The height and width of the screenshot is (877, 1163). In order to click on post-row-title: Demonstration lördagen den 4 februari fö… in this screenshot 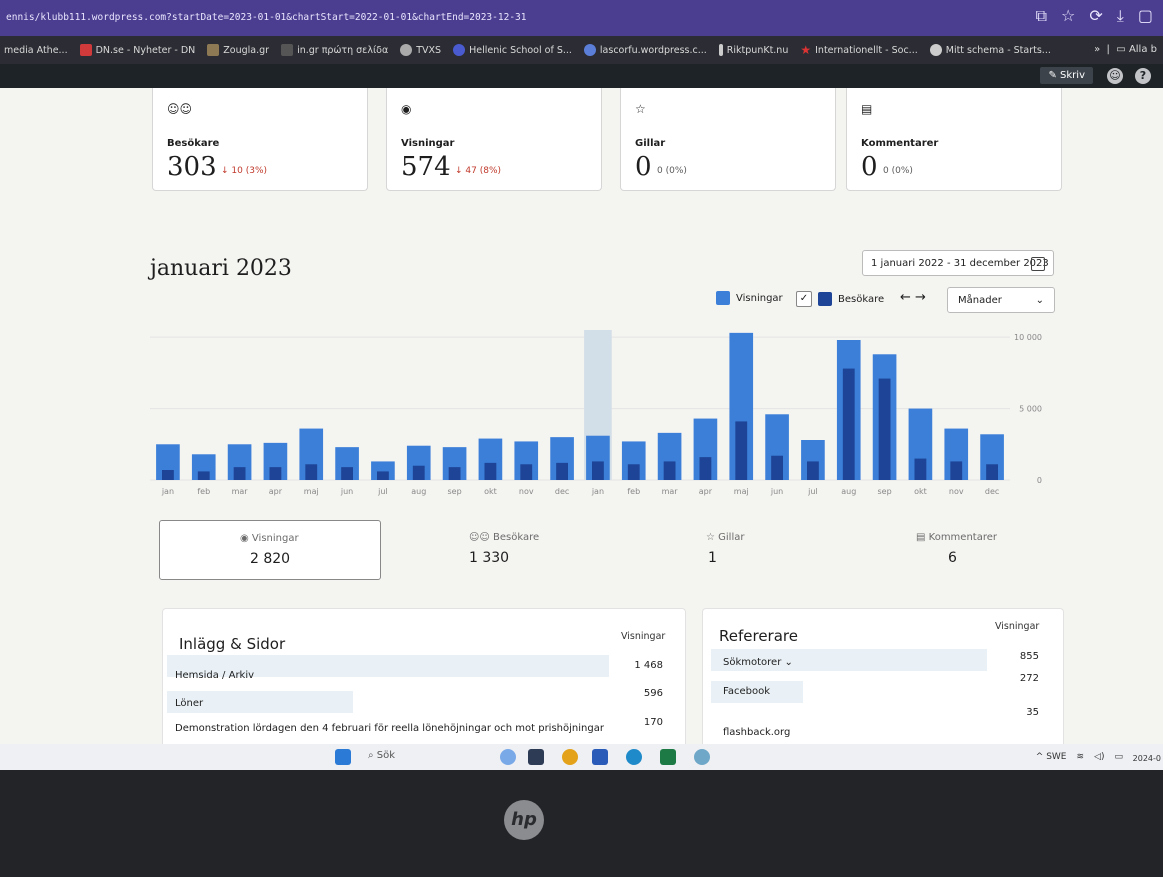, I will do `click(389, 728)`.